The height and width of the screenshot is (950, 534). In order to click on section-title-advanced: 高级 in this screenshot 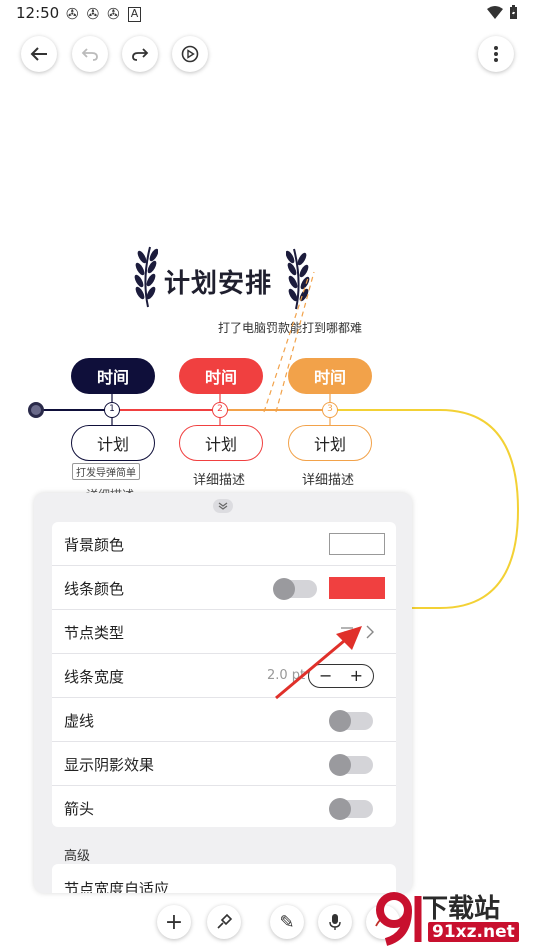, I will do `click(77, 856)`.